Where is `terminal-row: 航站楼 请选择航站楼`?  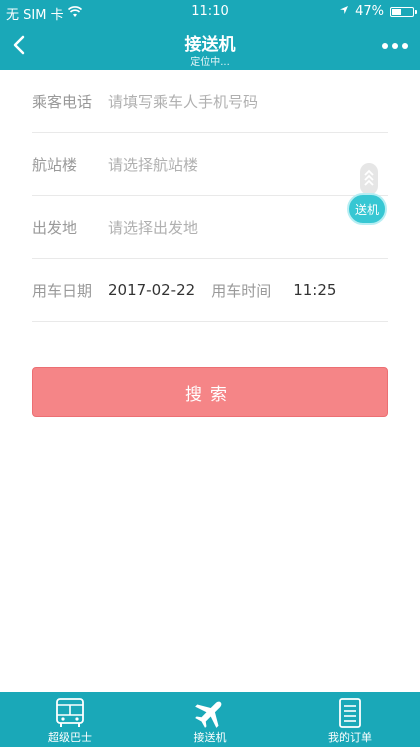 terminal-row: 航站楼 请选择航站楼 is located at coordinates (210, 164).